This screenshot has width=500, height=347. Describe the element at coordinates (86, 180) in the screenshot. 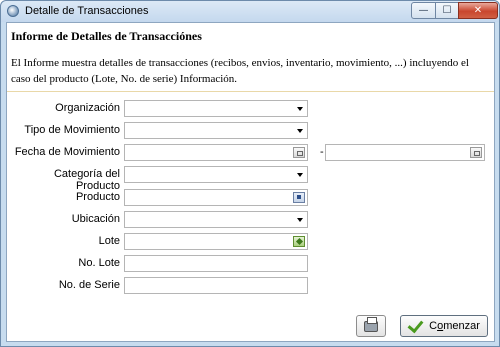

I see `product-category-label: Categoría del Producto` at that location.